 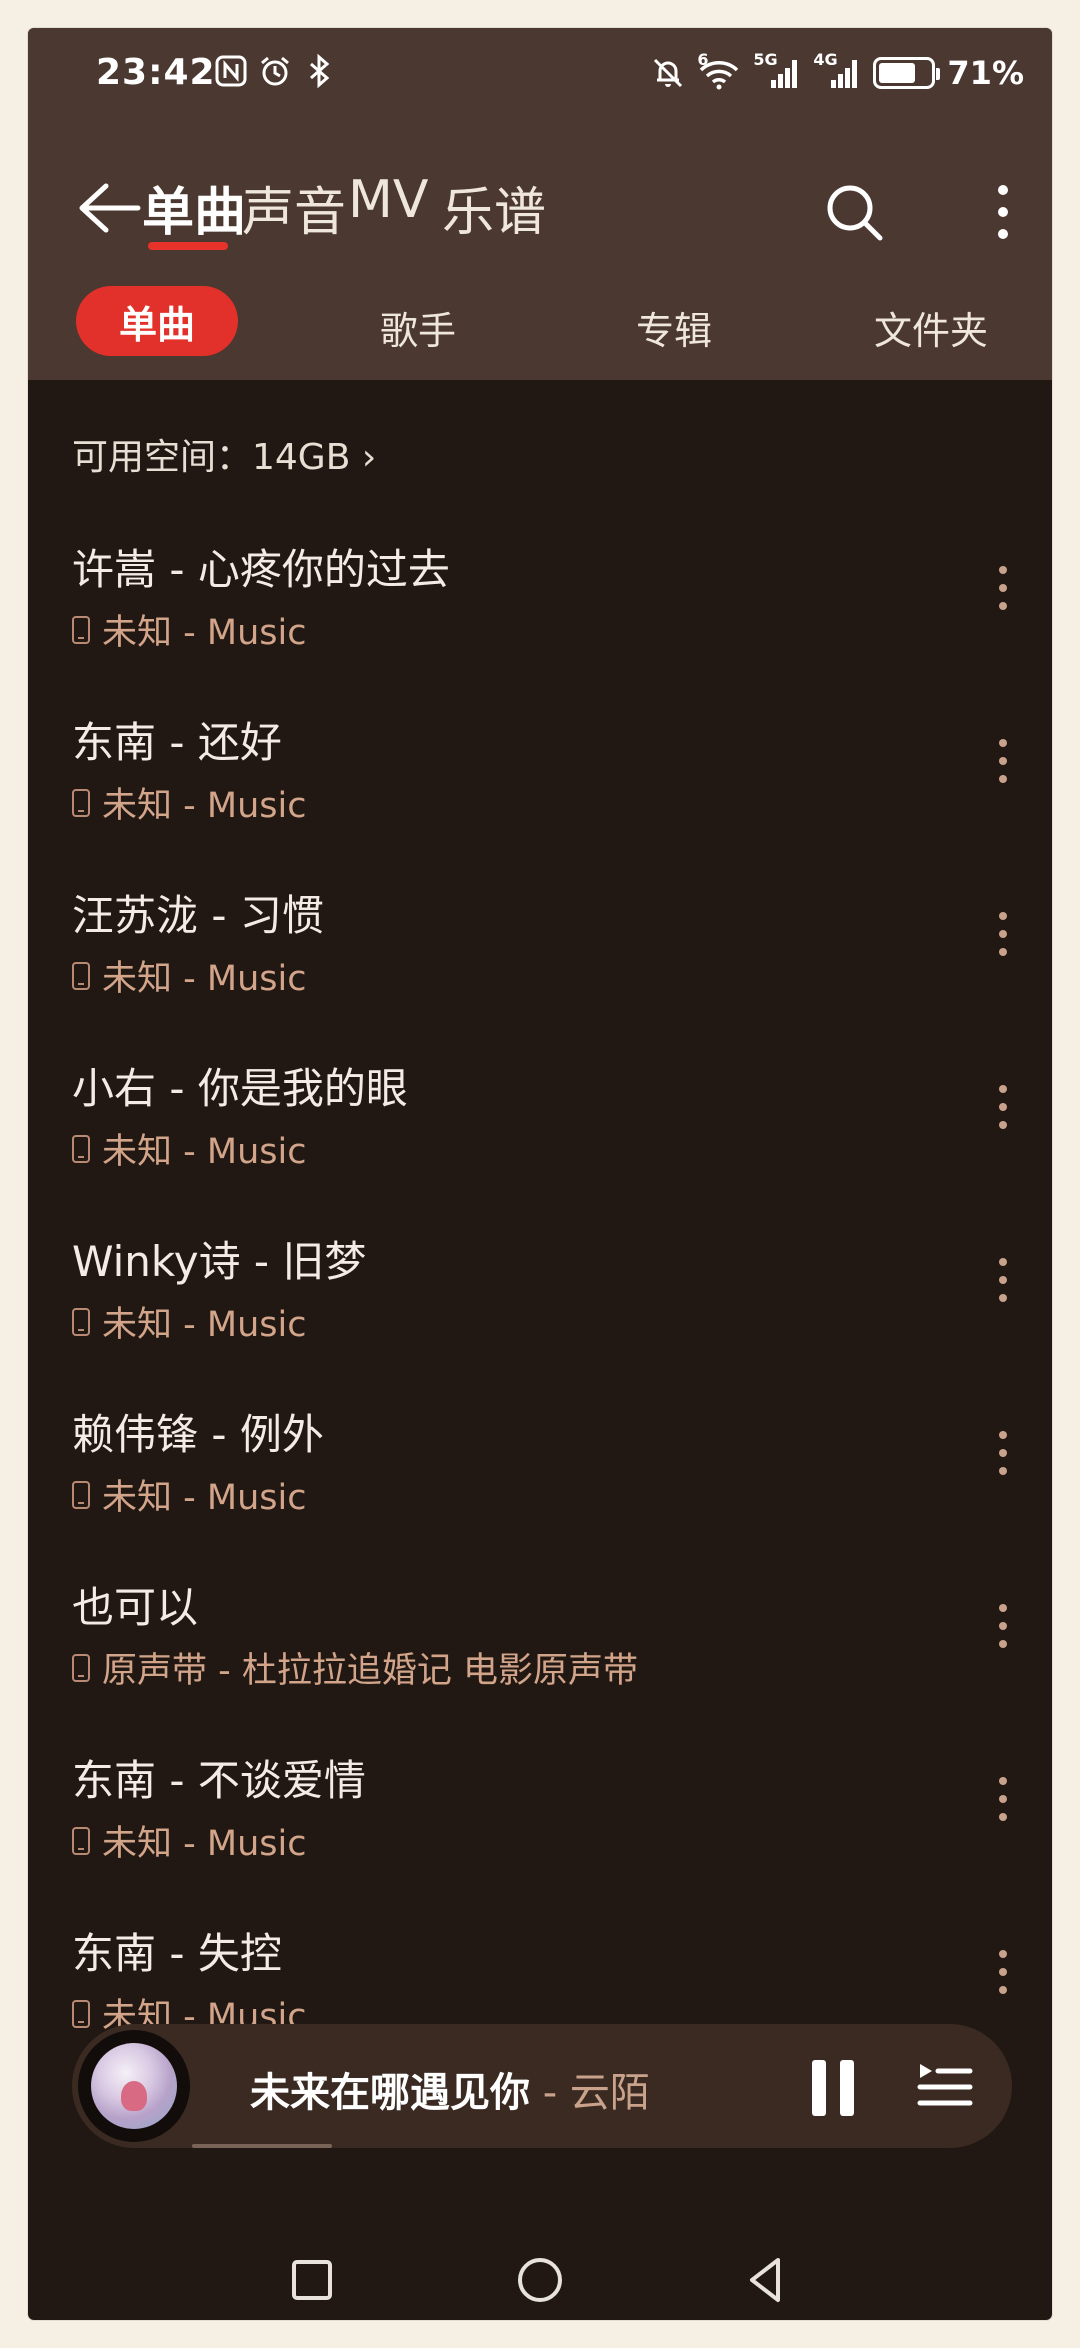 What do you see at coordinates (320, 71) in the screenshot?
I see `bluetooth-icon` at bounding box center [320, 71].